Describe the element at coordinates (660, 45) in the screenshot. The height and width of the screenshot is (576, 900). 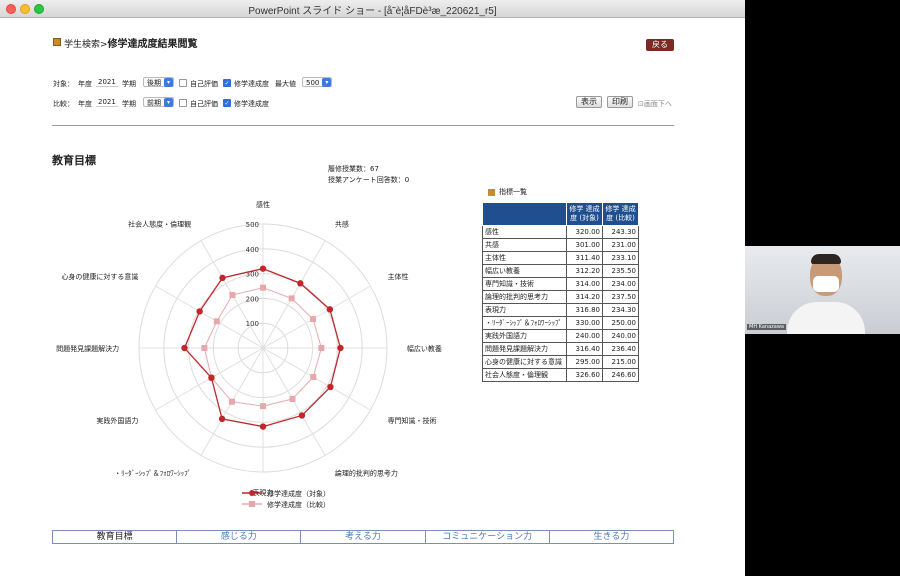
I see `back-button: 戻る` at that location.